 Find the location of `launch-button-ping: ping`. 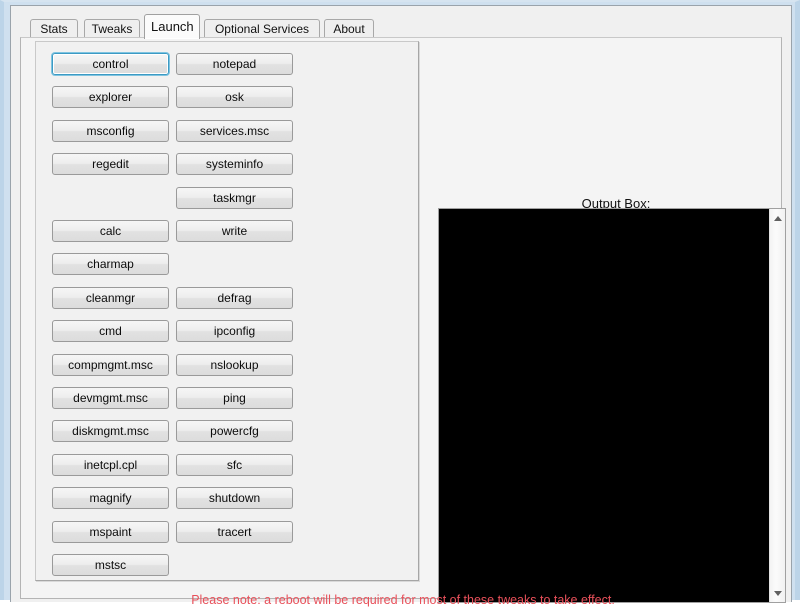

launch-button-ping: ping is located at coordinates (234, 398).